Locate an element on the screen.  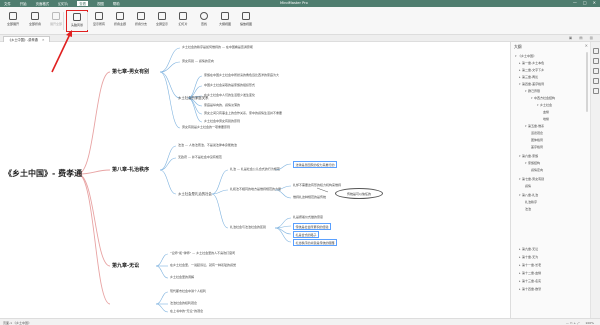
outline-item: ▾ 《乡土中国》 is located at coordinates (525, 56).